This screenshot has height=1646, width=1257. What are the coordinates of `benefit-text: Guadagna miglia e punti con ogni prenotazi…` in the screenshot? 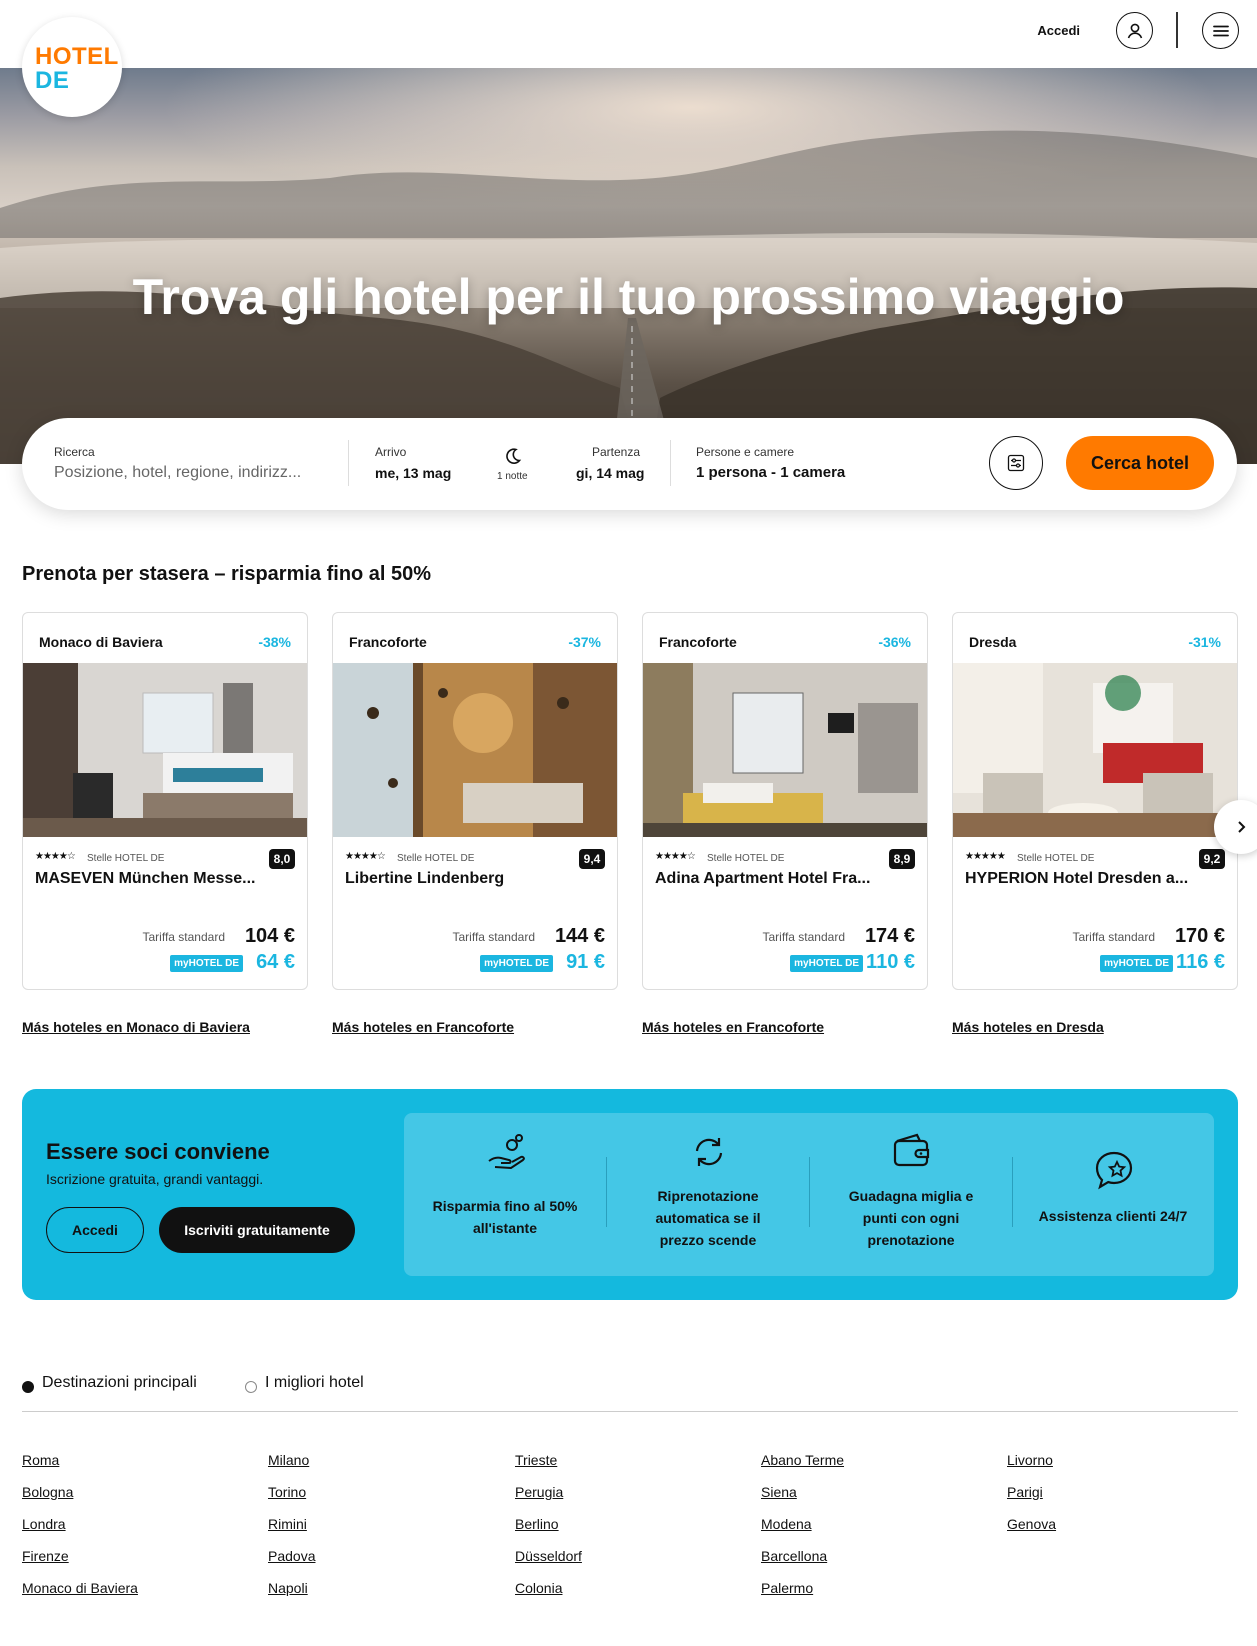 It's located at (911, 1218).